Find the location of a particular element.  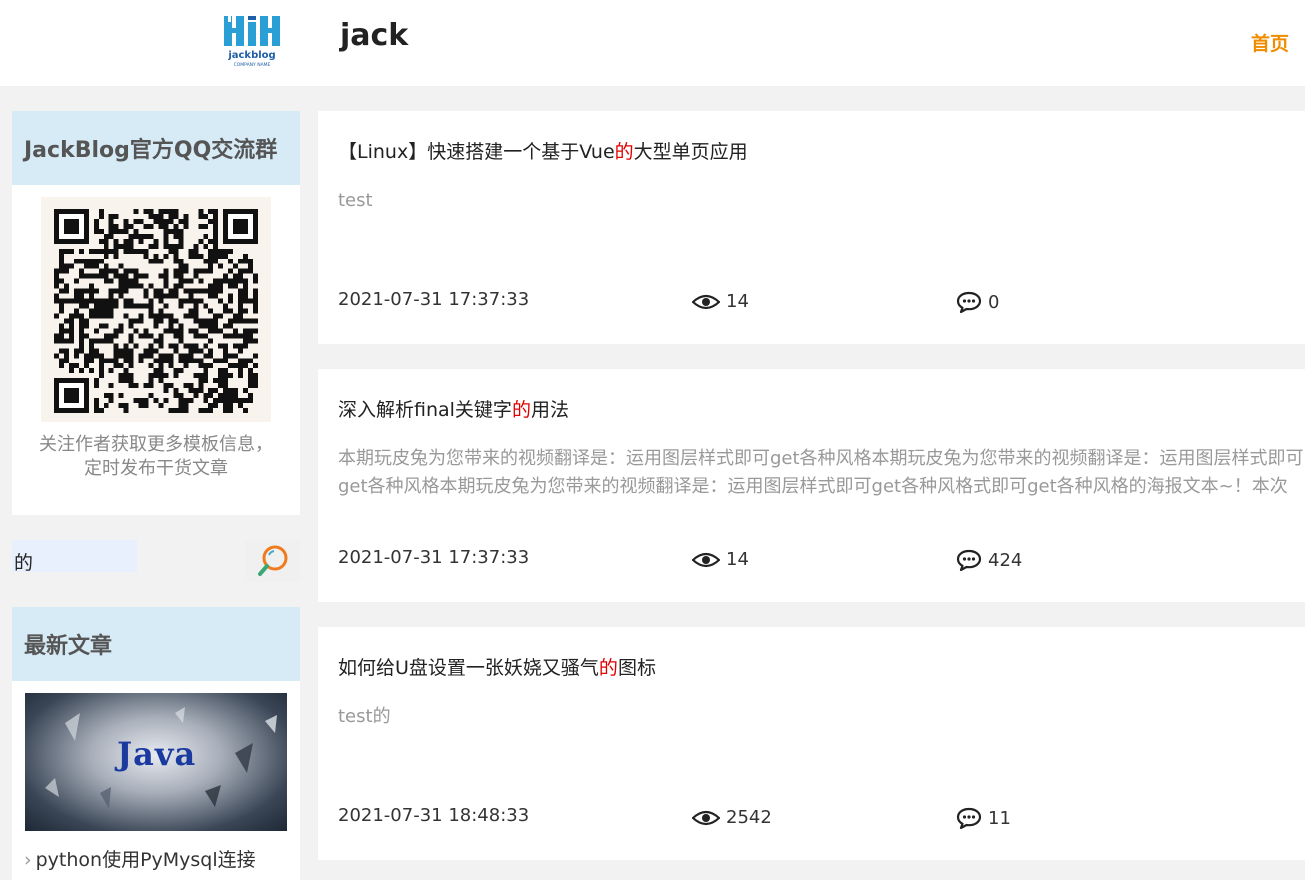

comment-icon is located at coordinates (969, 302).